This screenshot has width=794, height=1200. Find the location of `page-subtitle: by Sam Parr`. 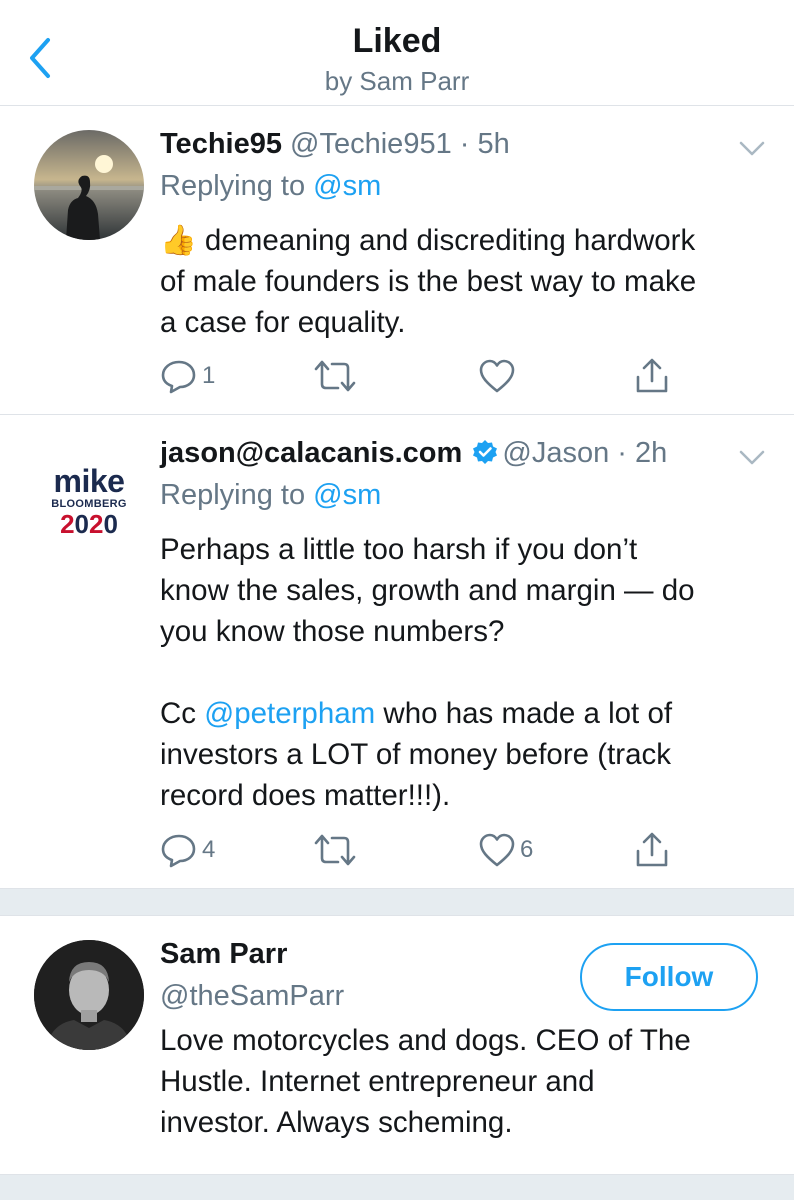

page-subtitle: by Sam Parr is located at coordinates (397, 81).